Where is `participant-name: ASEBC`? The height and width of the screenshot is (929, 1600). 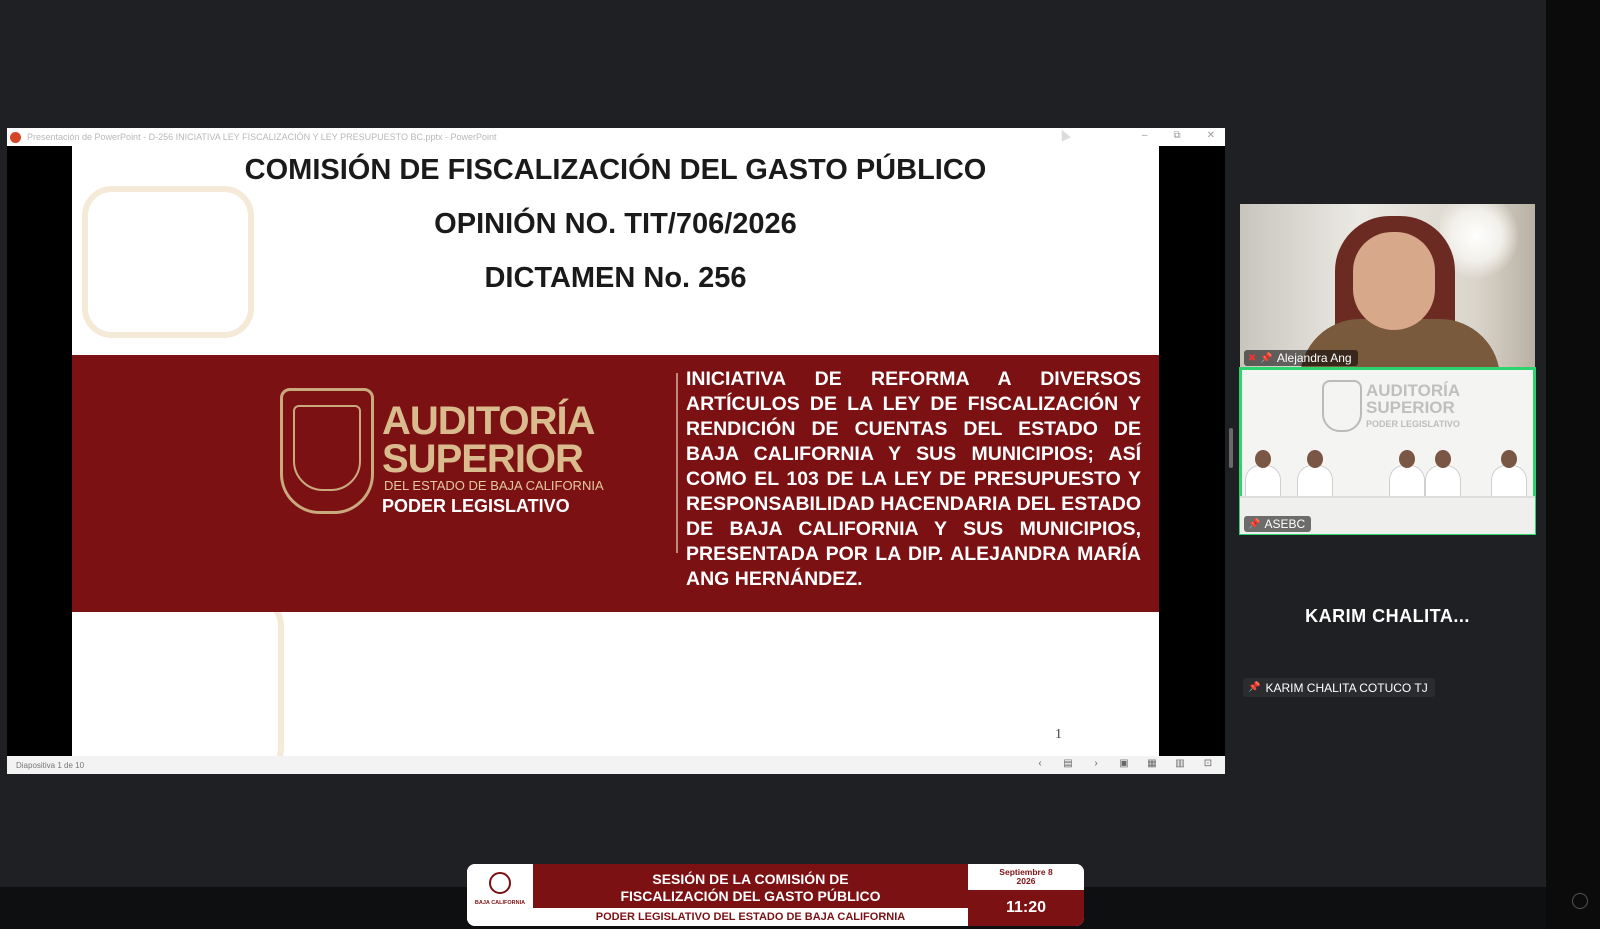
participant-name: ASEBC is located at coordinates (1285, 524).